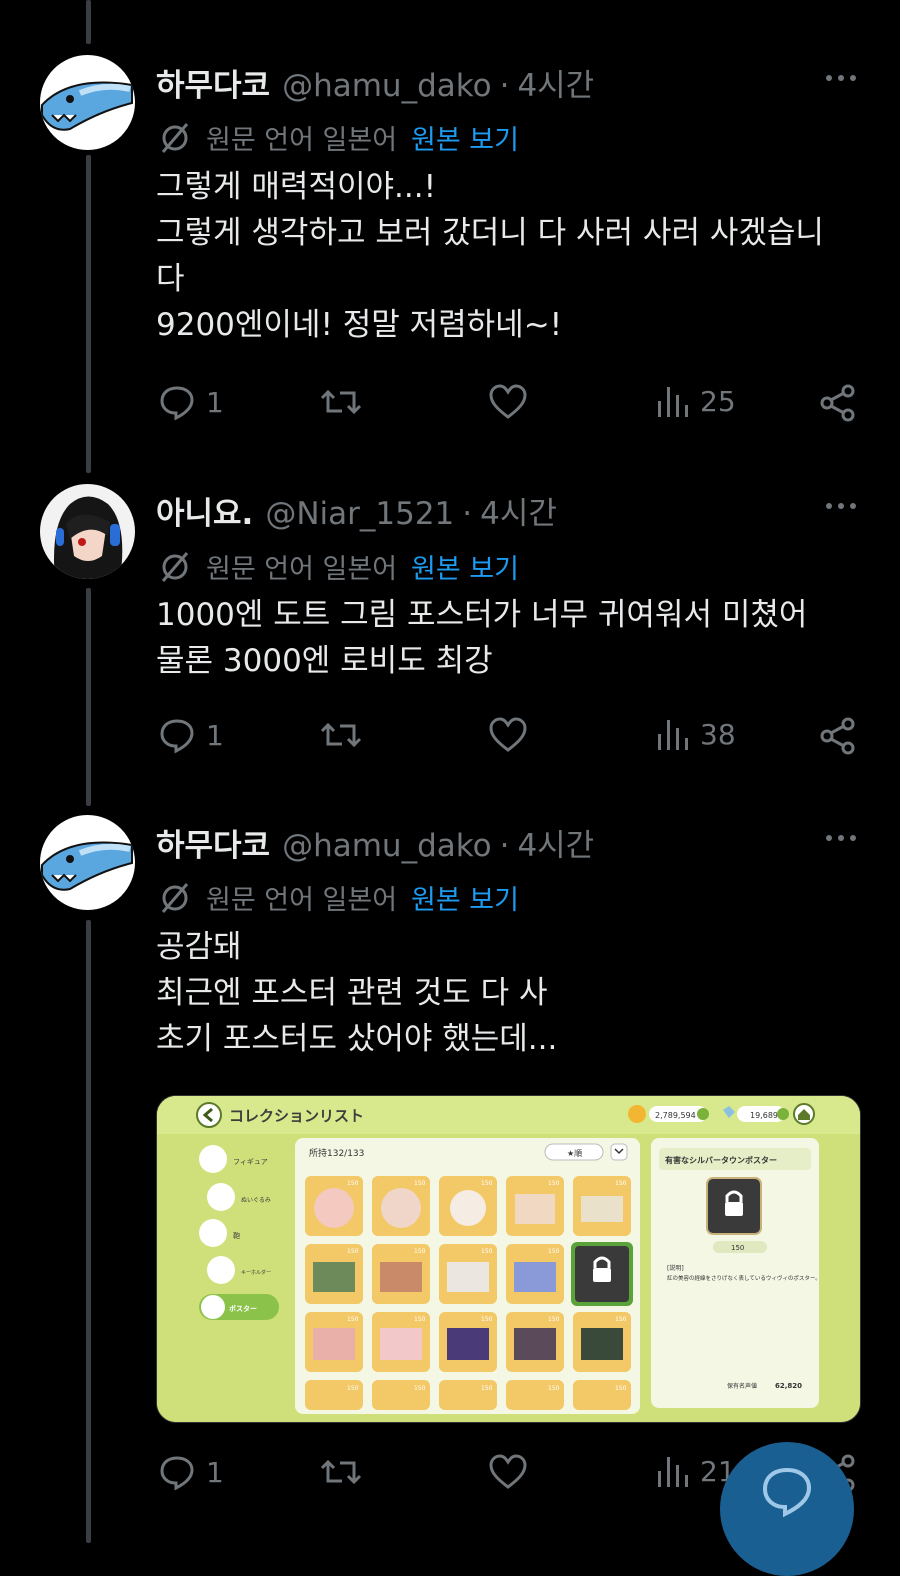 Image resolution: width=900 pixels, height=1576 pixels. I want to click on fame-value: 62,820, so click(788, 1386).